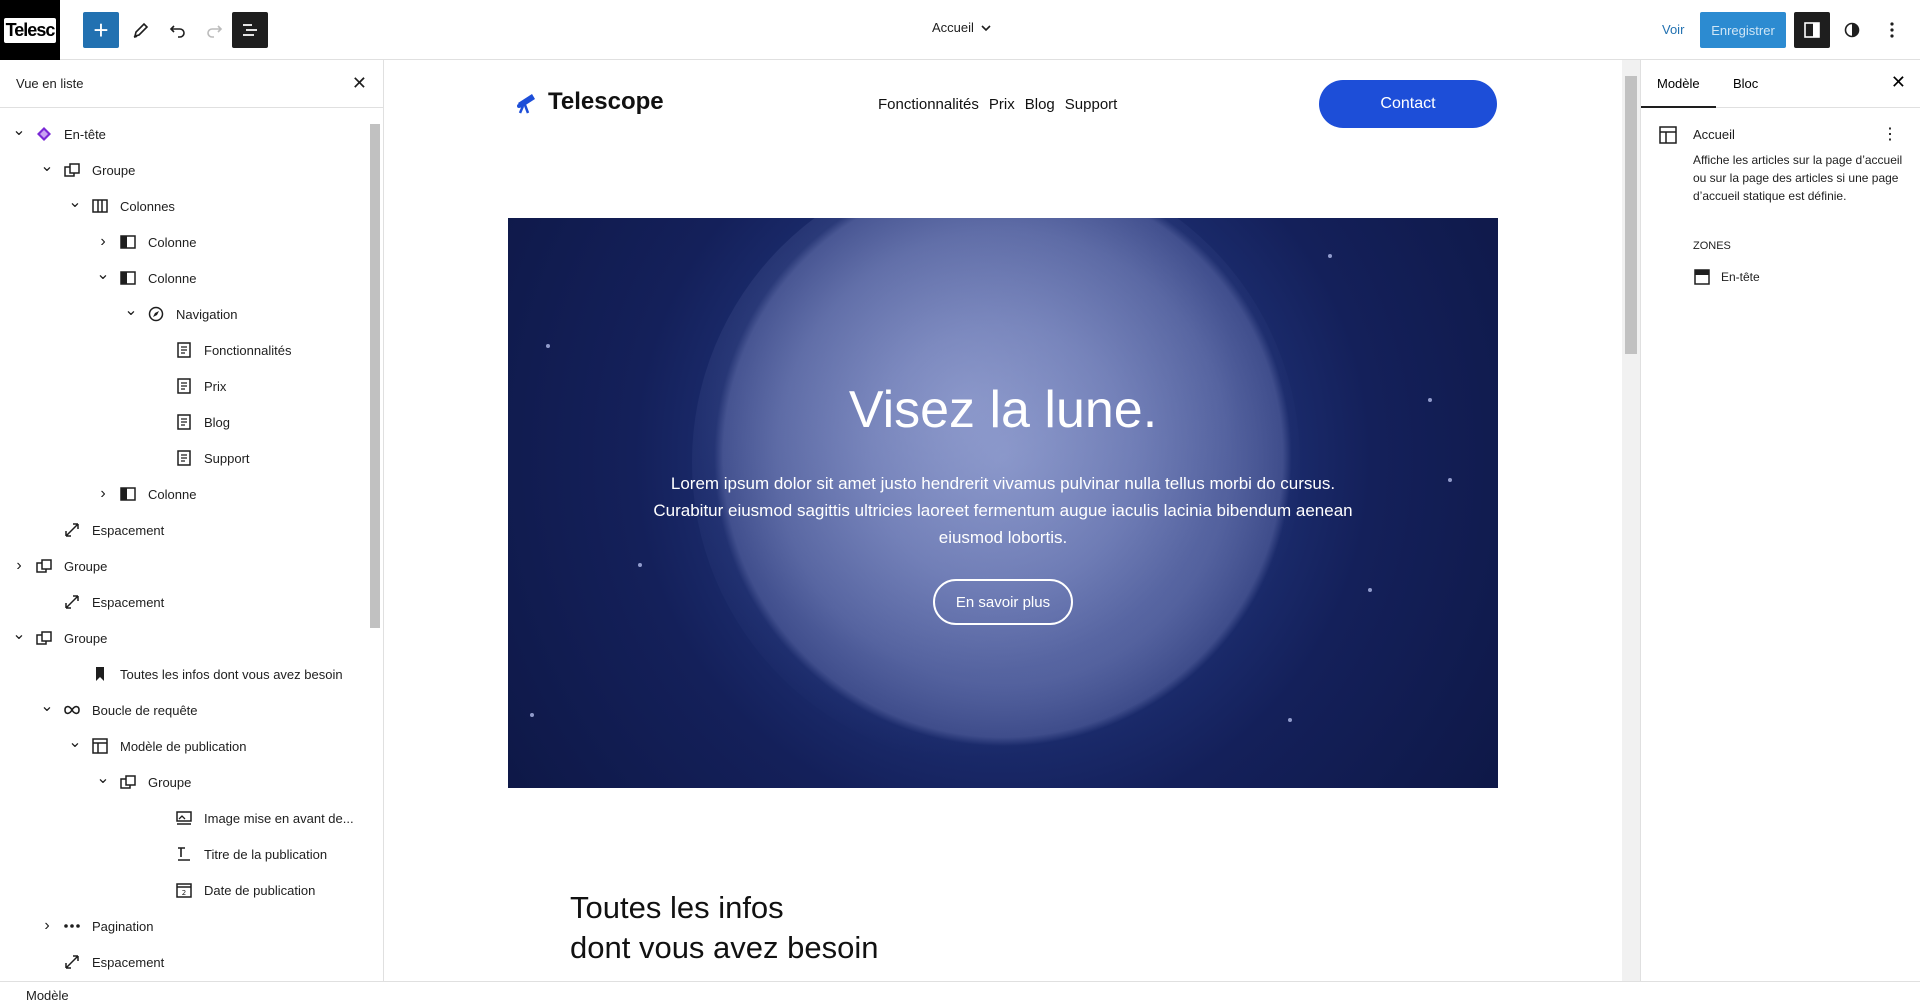 The height and width of the screenshot is (1007, 1920). I want to click on list-view-icon, so click(250, 30).